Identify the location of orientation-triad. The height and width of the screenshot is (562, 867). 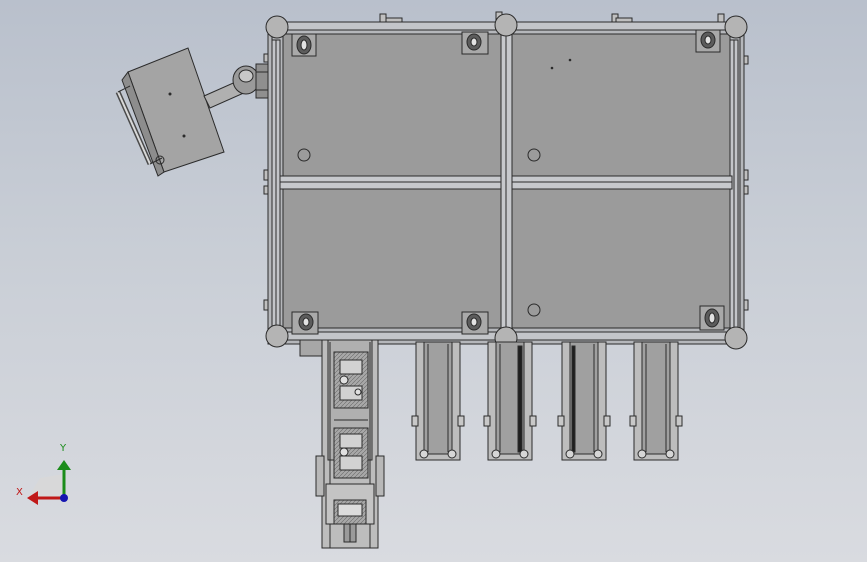
(49, 482).